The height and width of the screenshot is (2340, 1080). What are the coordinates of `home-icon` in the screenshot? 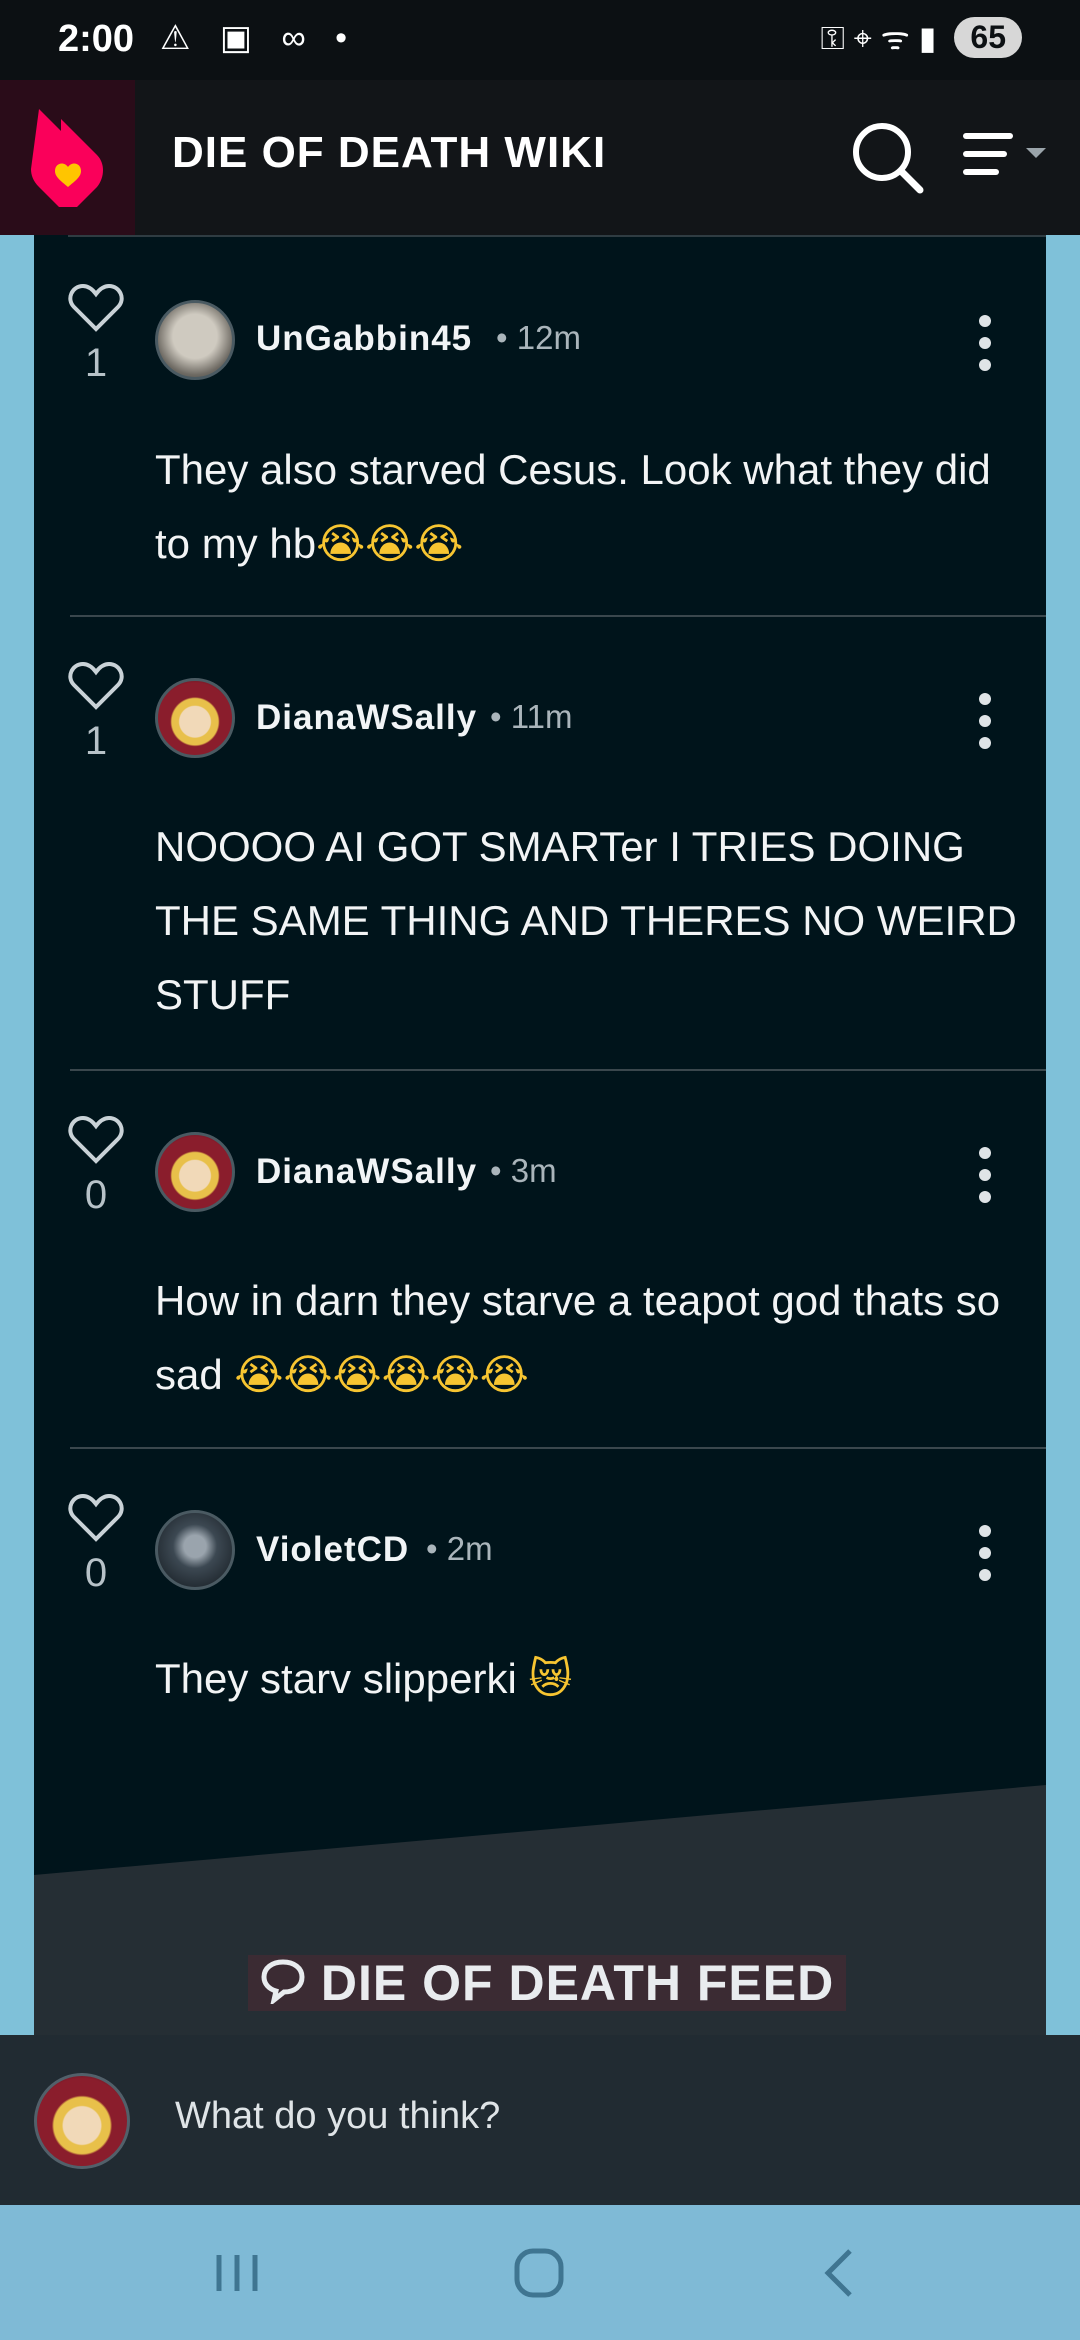 It's located at (539, 2273).